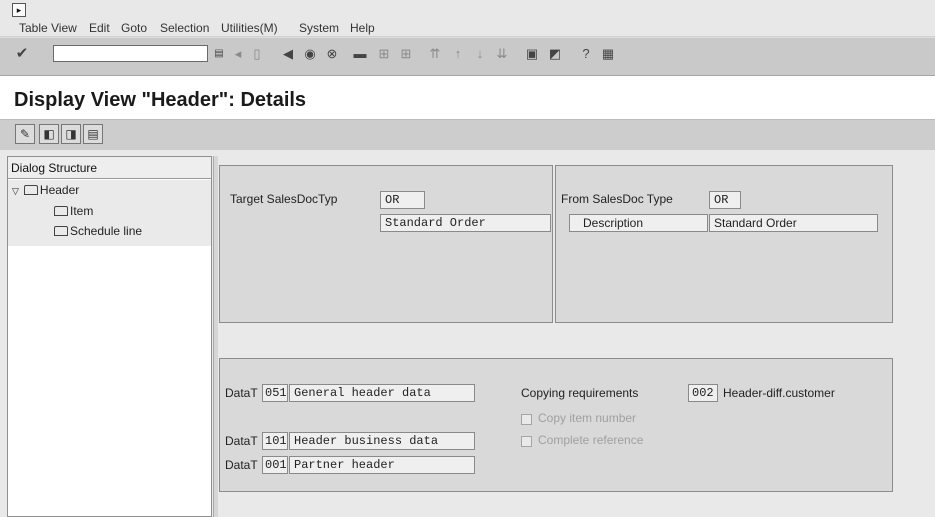 This screenshot has height=517, width=935. I want to click on find-icon: ⊞, so click(384, 54).